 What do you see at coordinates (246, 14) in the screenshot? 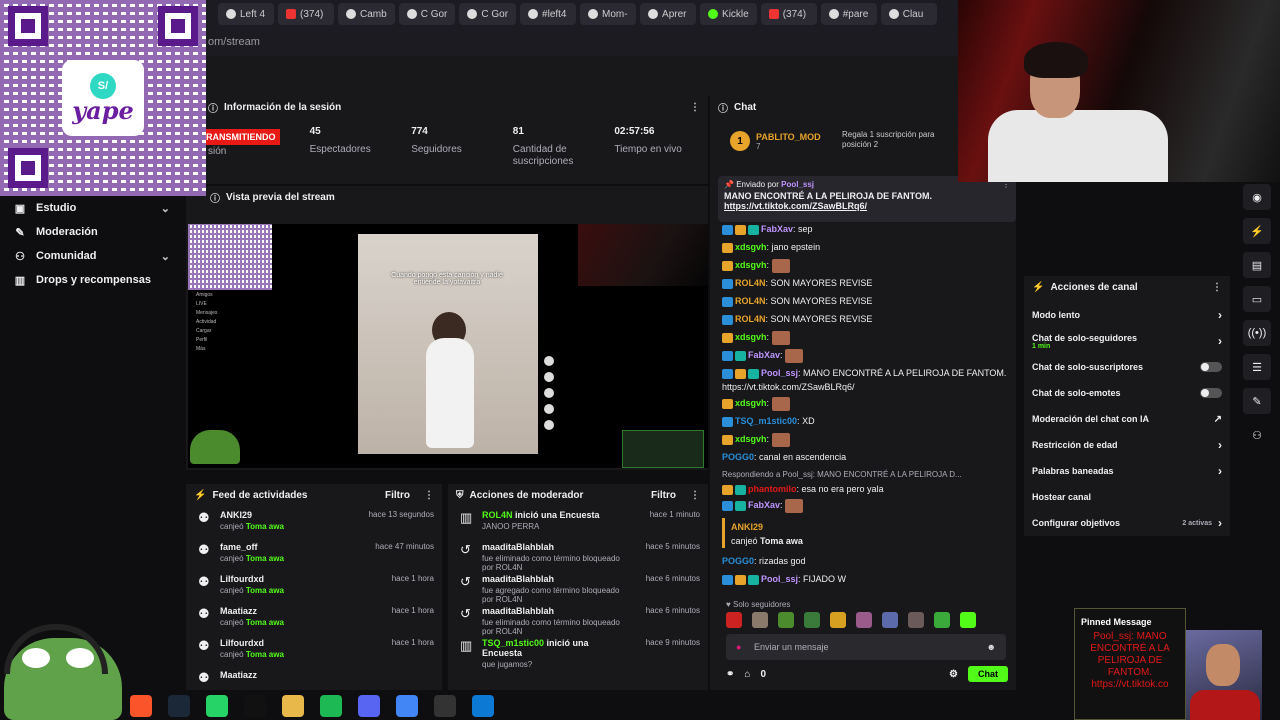
I see `browser-tab: Left 4` at bounding box center [246, 14].